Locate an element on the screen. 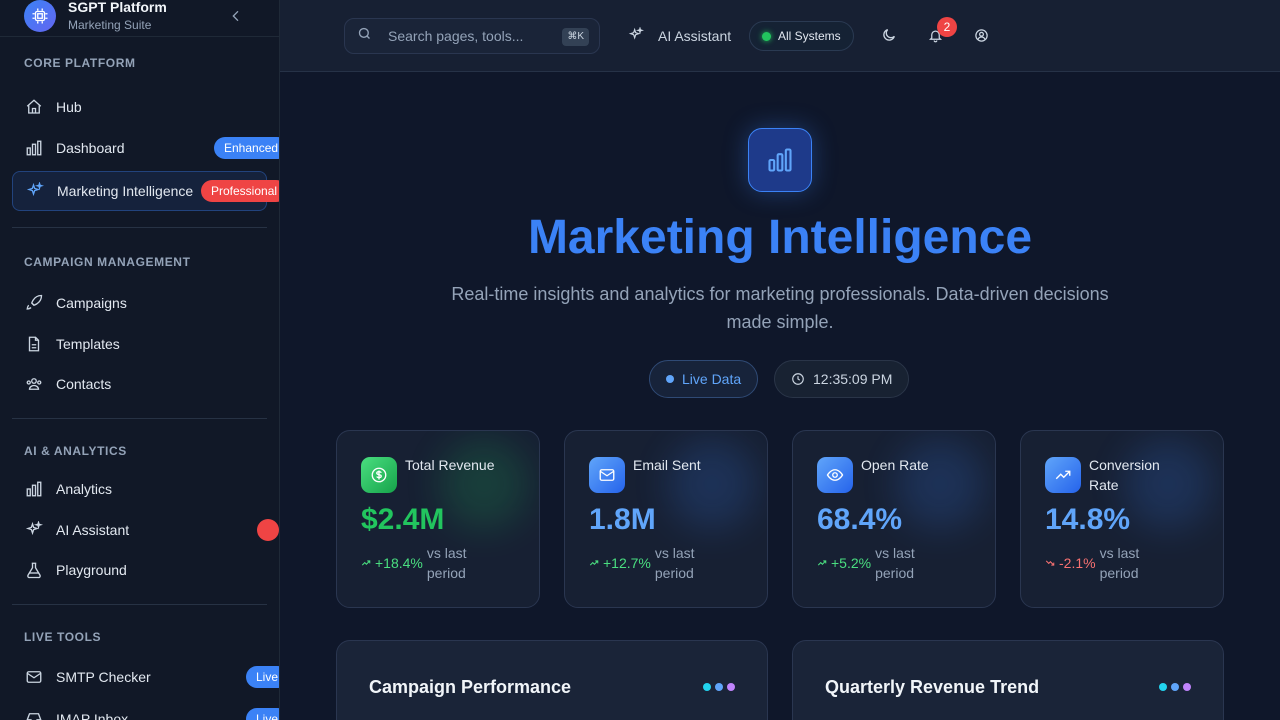  sidebar-item-label: Templates is located at coordinates (88, 344).